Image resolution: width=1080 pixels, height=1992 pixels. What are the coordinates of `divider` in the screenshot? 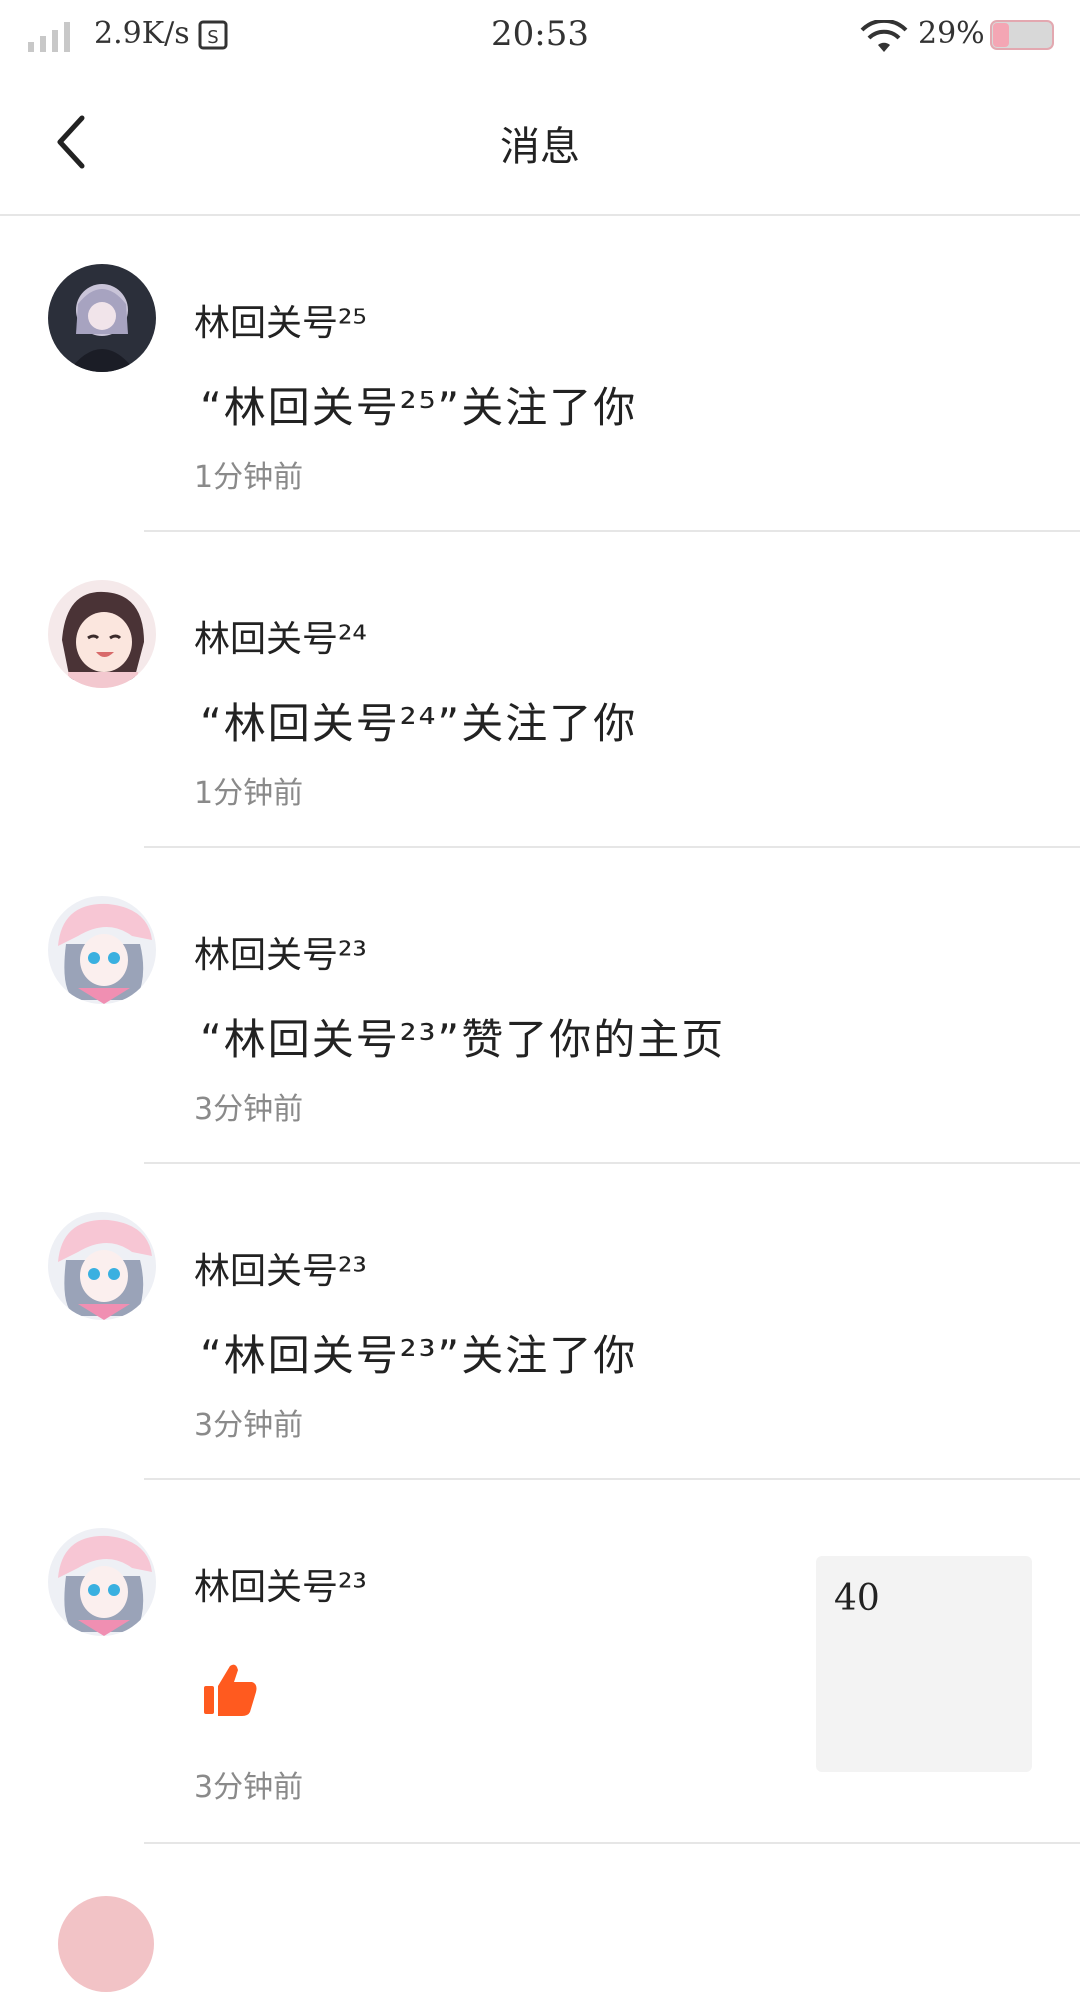 It's located at (612, 1843).